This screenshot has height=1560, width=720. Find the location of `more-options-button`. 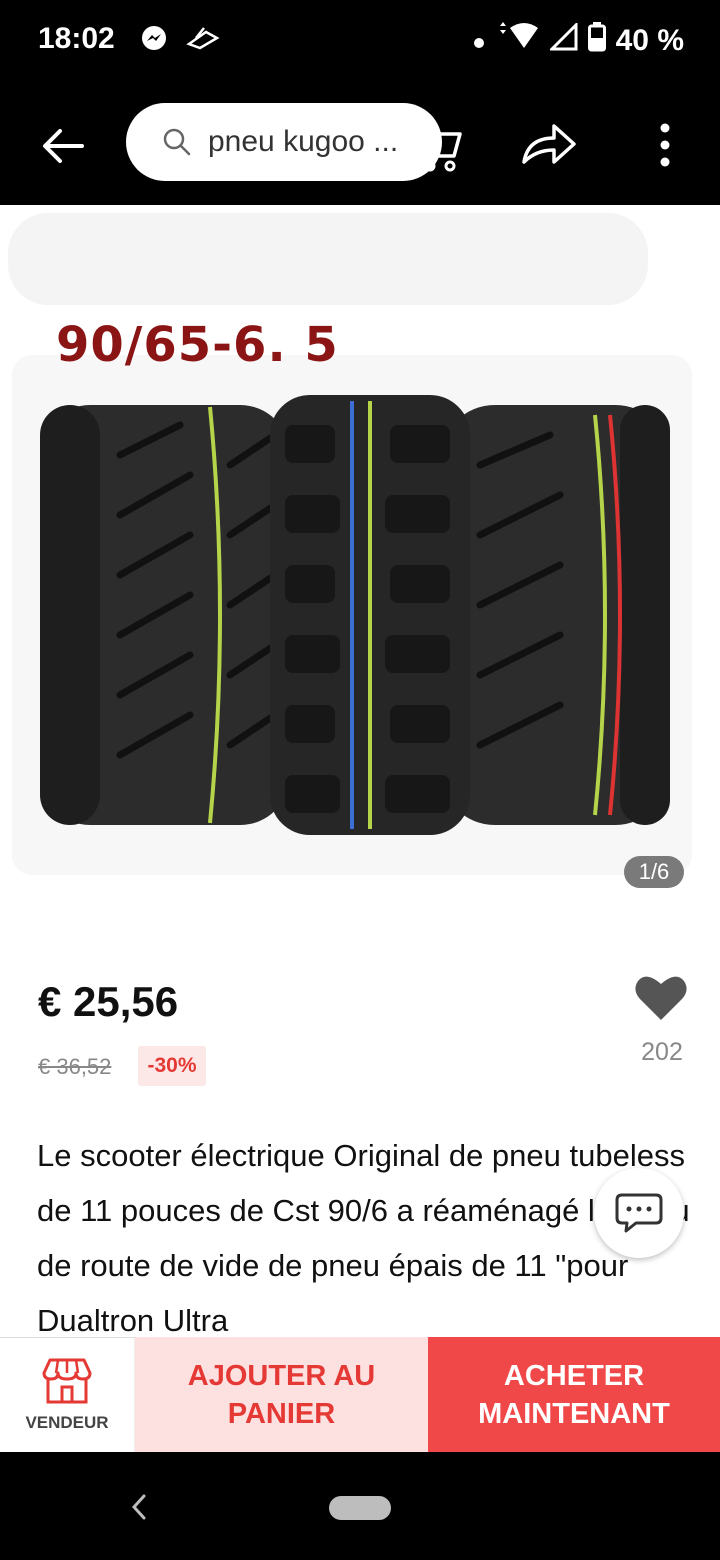

more-options-button is located at coordinates (665, 145).